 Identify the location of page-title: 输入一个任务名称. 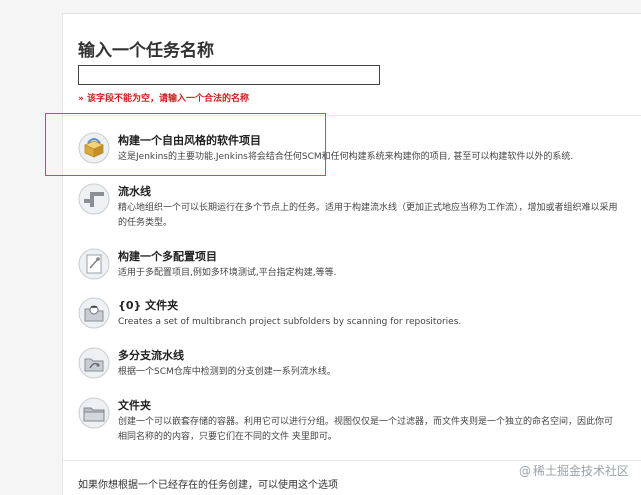
(146, 51).